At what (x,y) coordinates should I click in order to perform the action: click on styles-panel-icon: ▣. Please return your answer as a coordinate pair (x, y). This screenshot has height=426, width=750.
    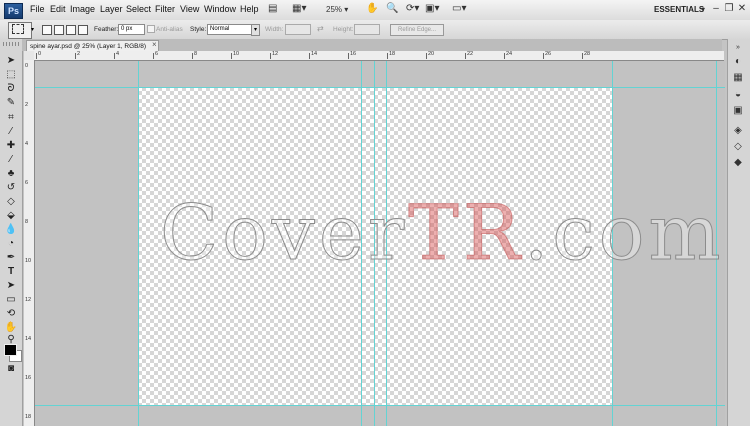
    Looking at the image, I should click on (738, 111).